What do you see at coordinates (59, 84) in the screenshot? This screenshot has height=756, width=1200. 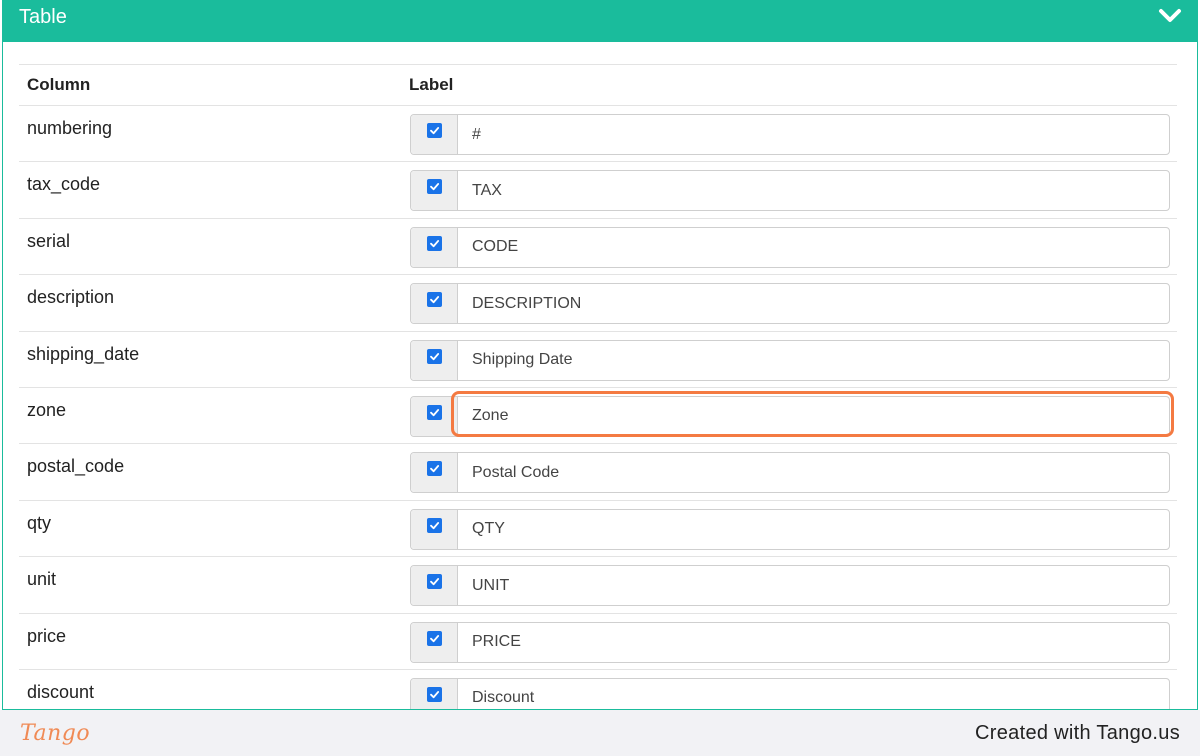 I see `column-header: Column` at bounding box center [59, 84].